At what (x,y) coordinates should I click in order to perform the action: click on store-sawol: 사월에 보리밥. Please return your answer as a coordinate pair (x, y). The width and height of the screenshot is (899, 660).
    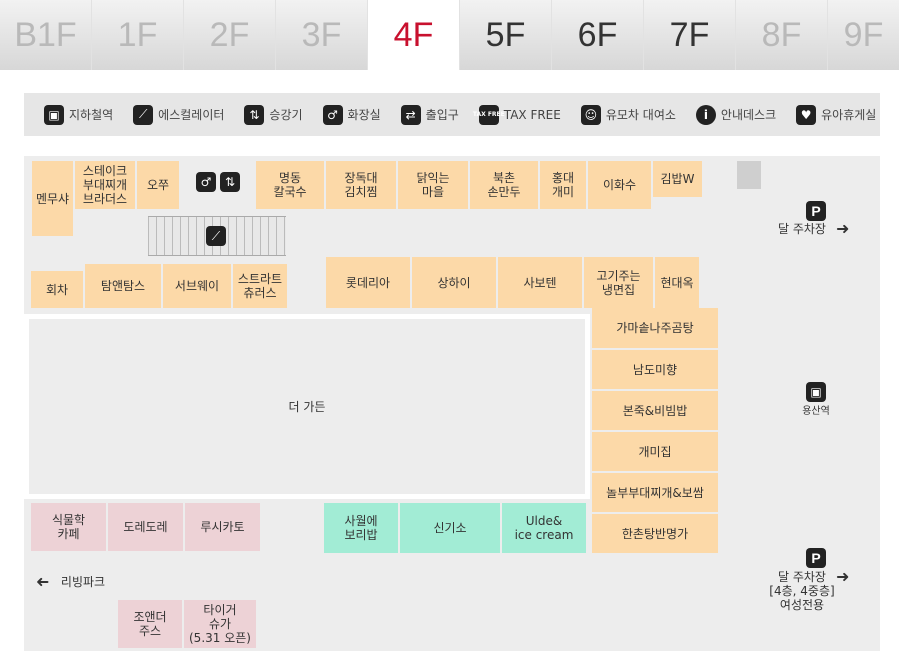
    Looking at the image, I should click on (361, 528).